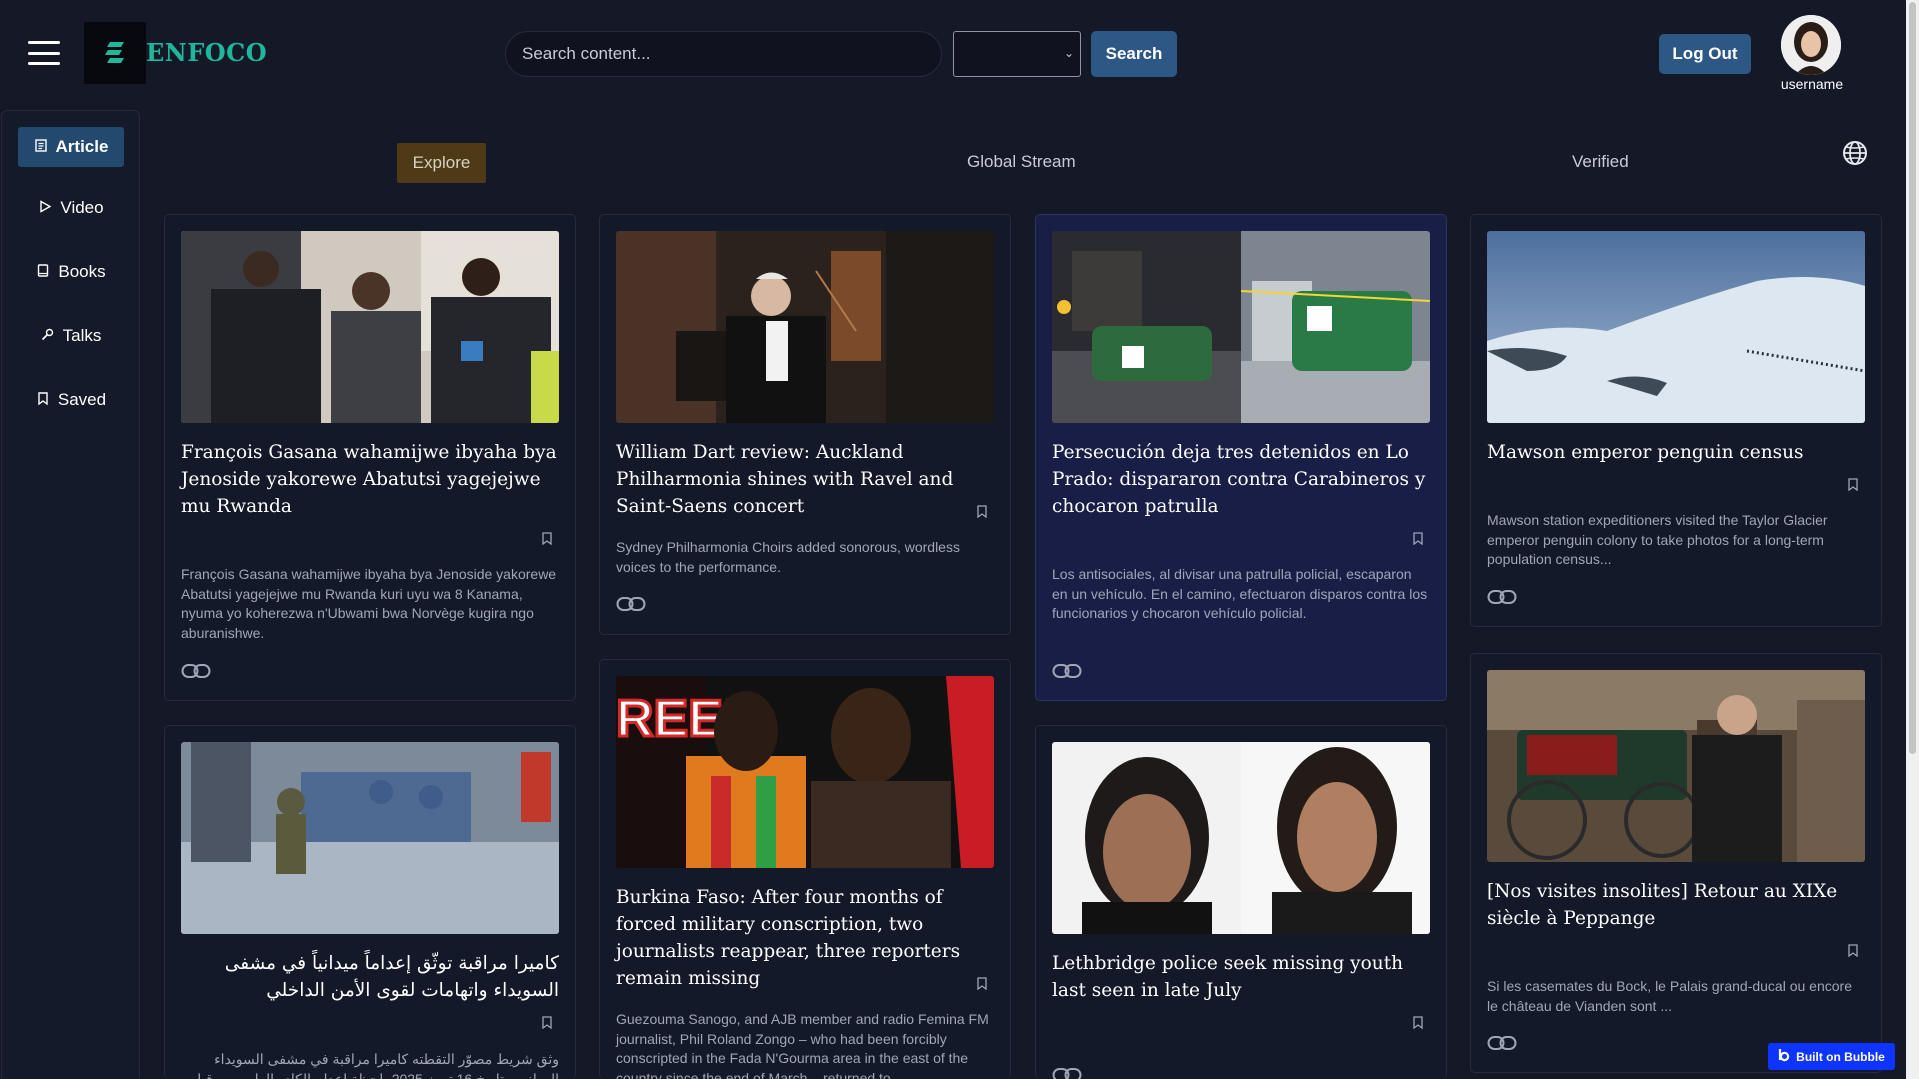  I want to click on book-icon, so click(43, 272).